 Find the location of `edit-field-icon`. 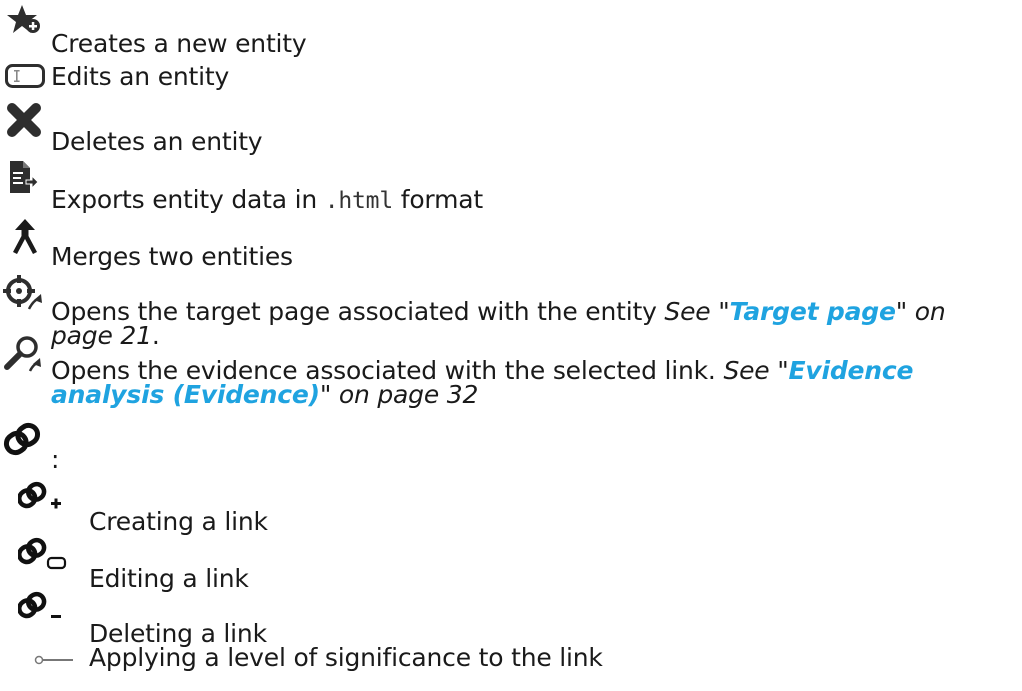

edit-field-icon is located at coordinates (25, 76).